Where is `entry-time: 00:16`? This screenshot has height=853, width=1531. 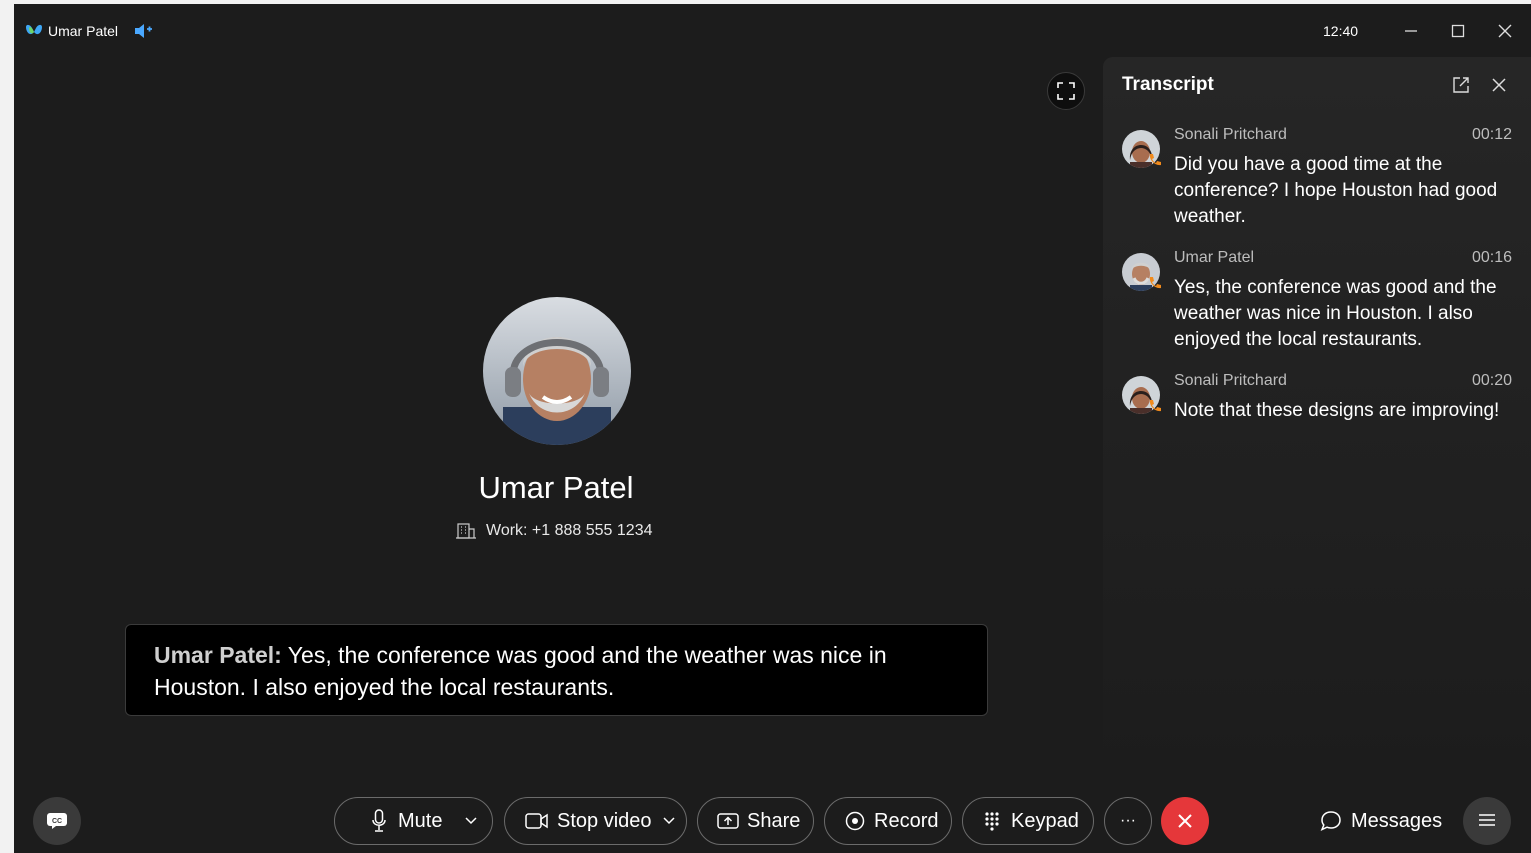 entry-time: 00:16 is located at coordinates (1491, 257).